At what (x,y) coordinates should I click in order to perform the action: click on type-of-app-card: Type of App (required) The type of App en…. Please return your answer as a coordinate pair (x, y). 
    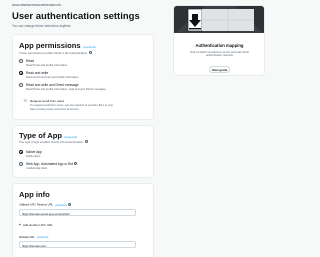
    Looking at the image, I should click on (83, 151).